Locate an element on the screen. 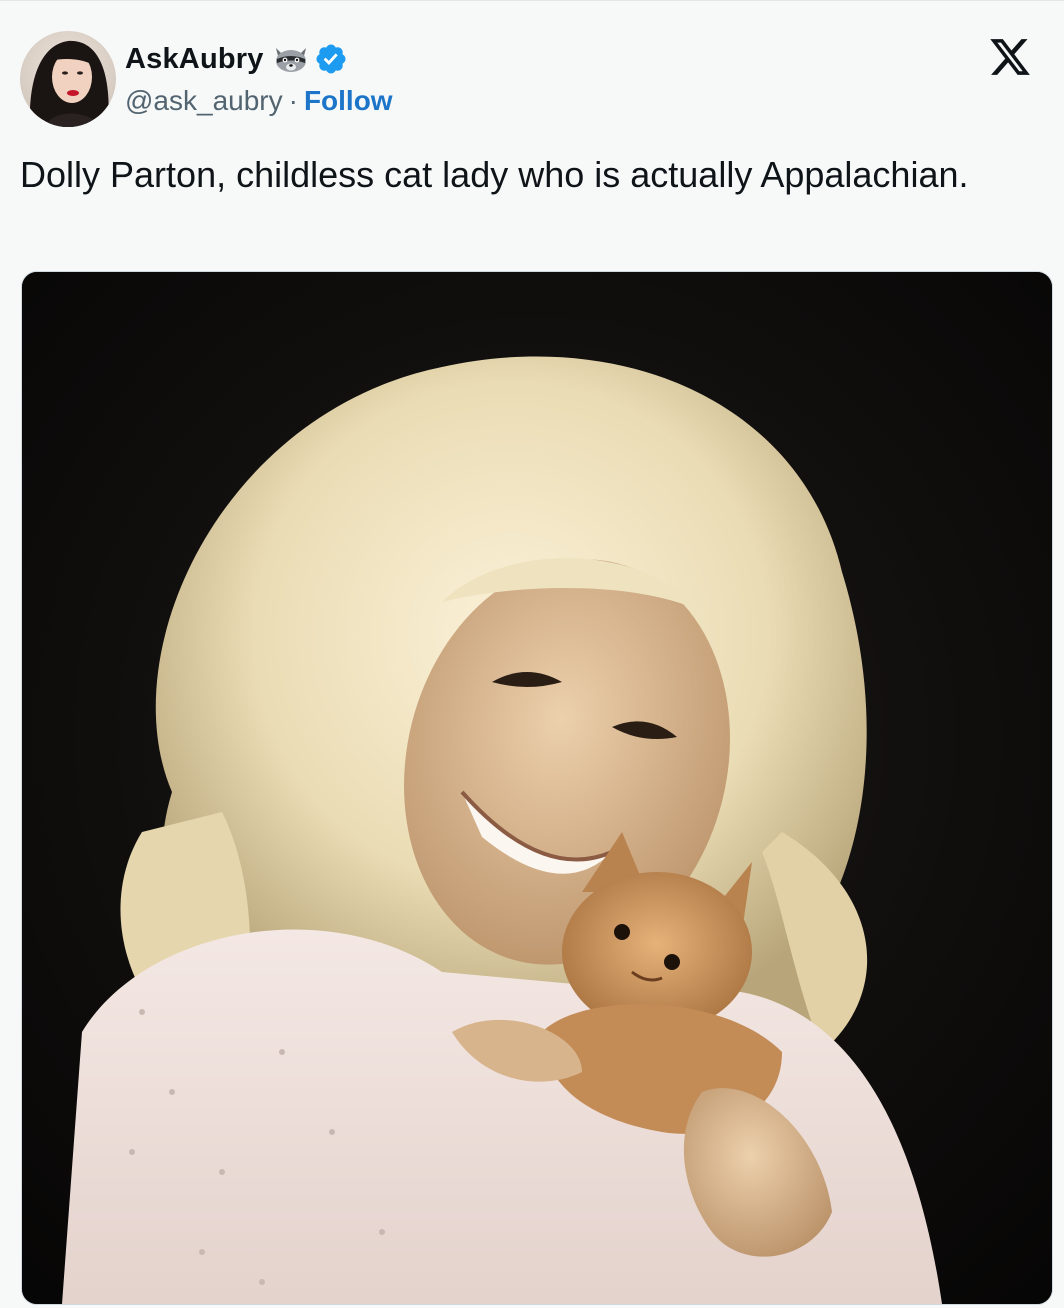  handle-row: @ask_aubry · Follow is located at coordinates (259, 101).